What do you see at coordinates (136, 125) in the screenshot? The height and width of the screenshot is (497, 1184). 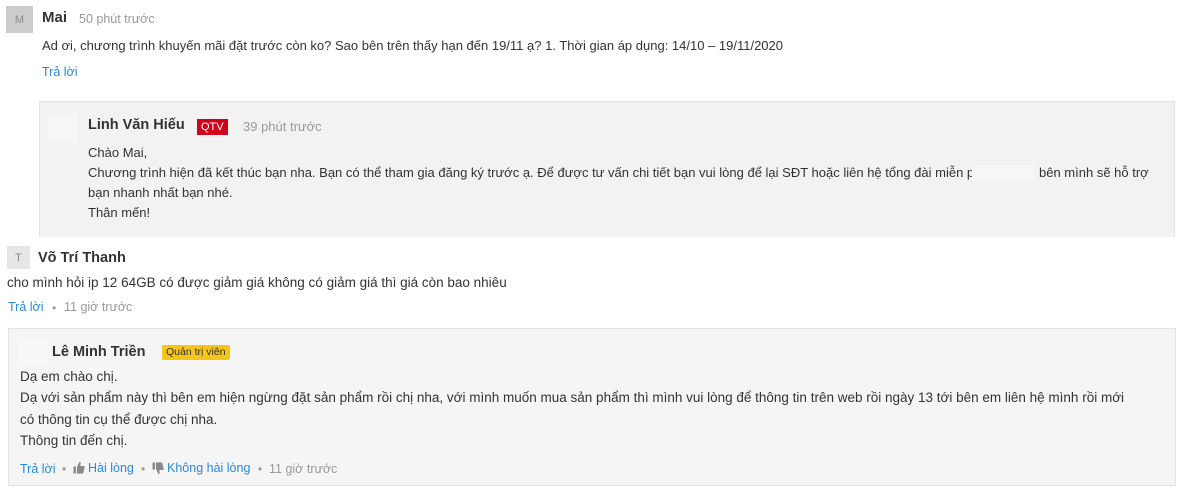 I see `reply-author: Linh Văn Hiếu` at bounding box center [136, 125].